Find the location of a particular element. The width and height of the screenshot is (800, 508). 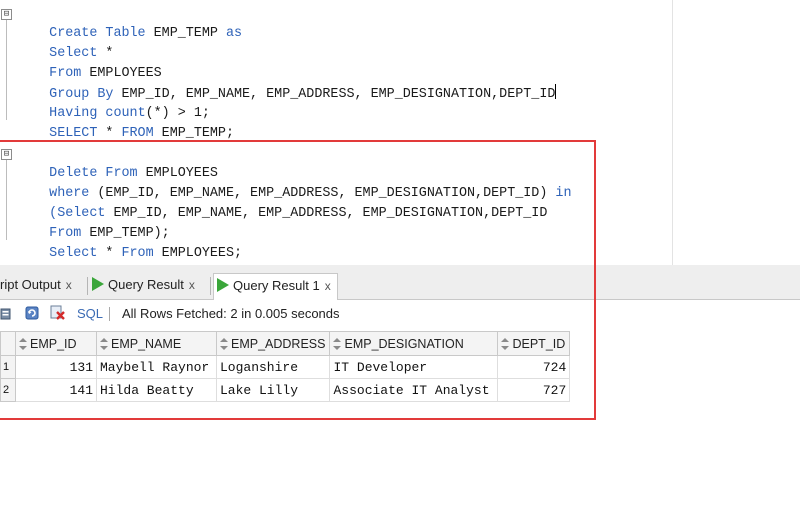

identifier: * is located at coordinates (109, 133).